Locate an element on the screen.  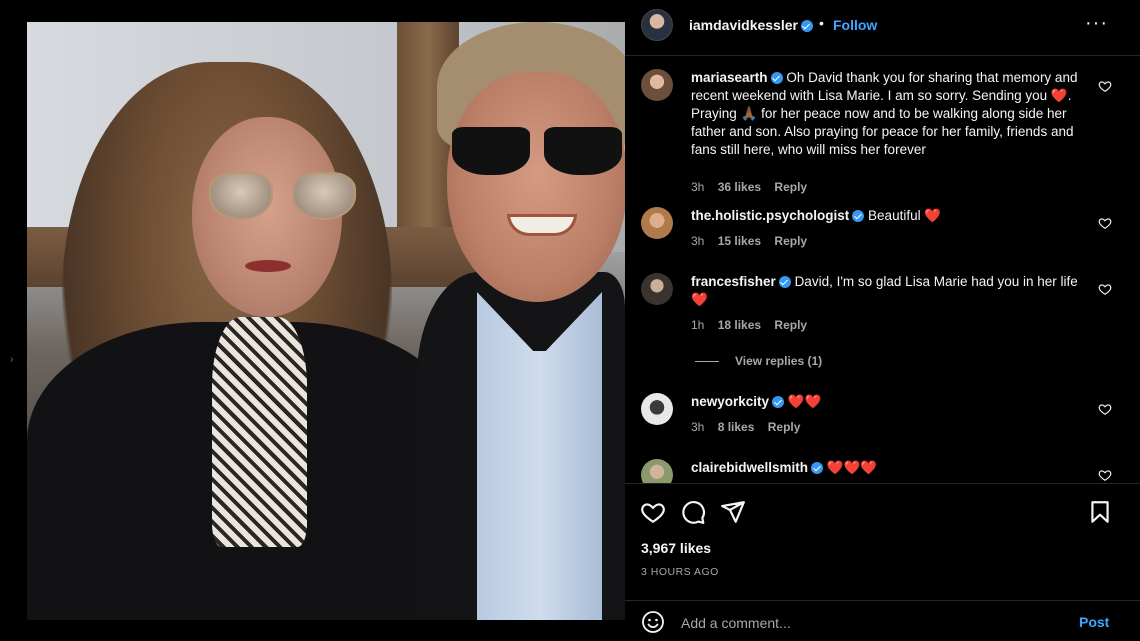
aviator-lens-left is located at coordinates (241, 196).